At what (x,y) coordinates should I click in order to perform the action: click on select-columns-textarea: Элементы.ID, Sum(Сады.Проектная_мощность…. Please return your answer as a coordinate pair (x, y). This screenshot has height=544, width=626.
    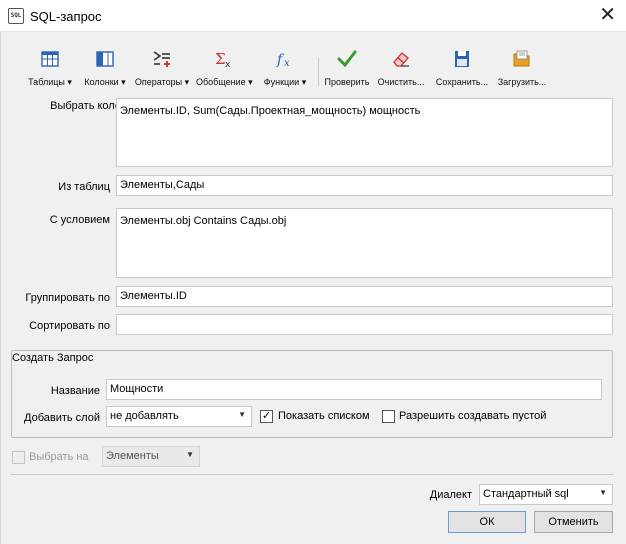
    Looking at the image, I should click on (364, 132).